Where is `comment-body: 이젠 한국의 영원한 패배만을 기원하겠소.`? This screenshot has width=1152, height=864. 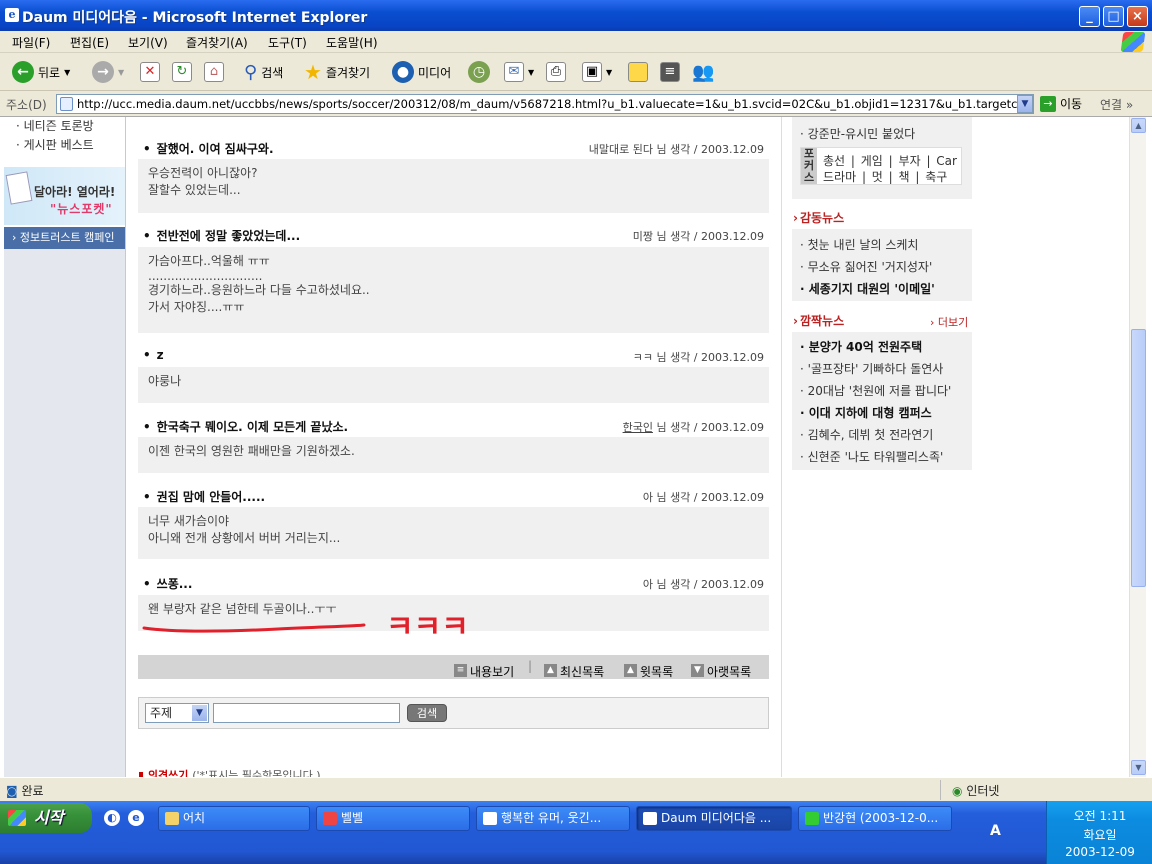 comment-body: 이젠 한국의 영원한 패배만을 기원하겠소. is located at coordinates (453, 455).